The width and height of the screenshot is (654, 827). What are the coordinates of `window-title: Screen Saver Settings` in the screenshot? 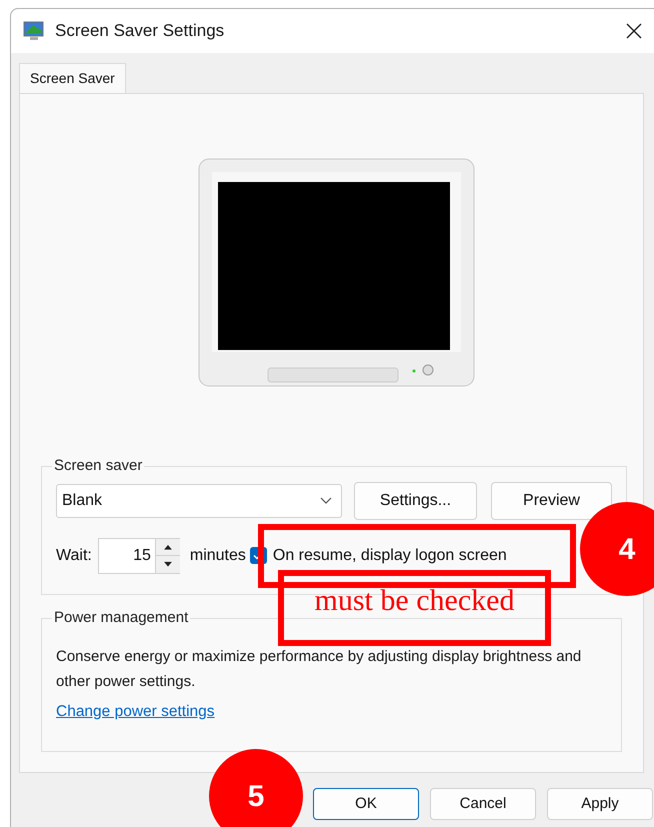 It's located at (139, 31).